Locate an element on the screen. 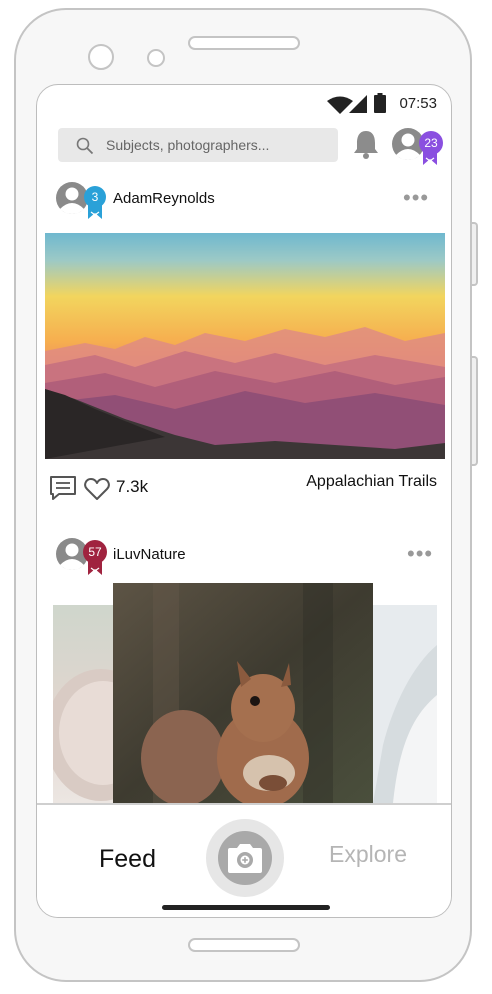 The height and width of the screenshot is (994, 492). username: iLuvNature is located at coordinates (149, 554).